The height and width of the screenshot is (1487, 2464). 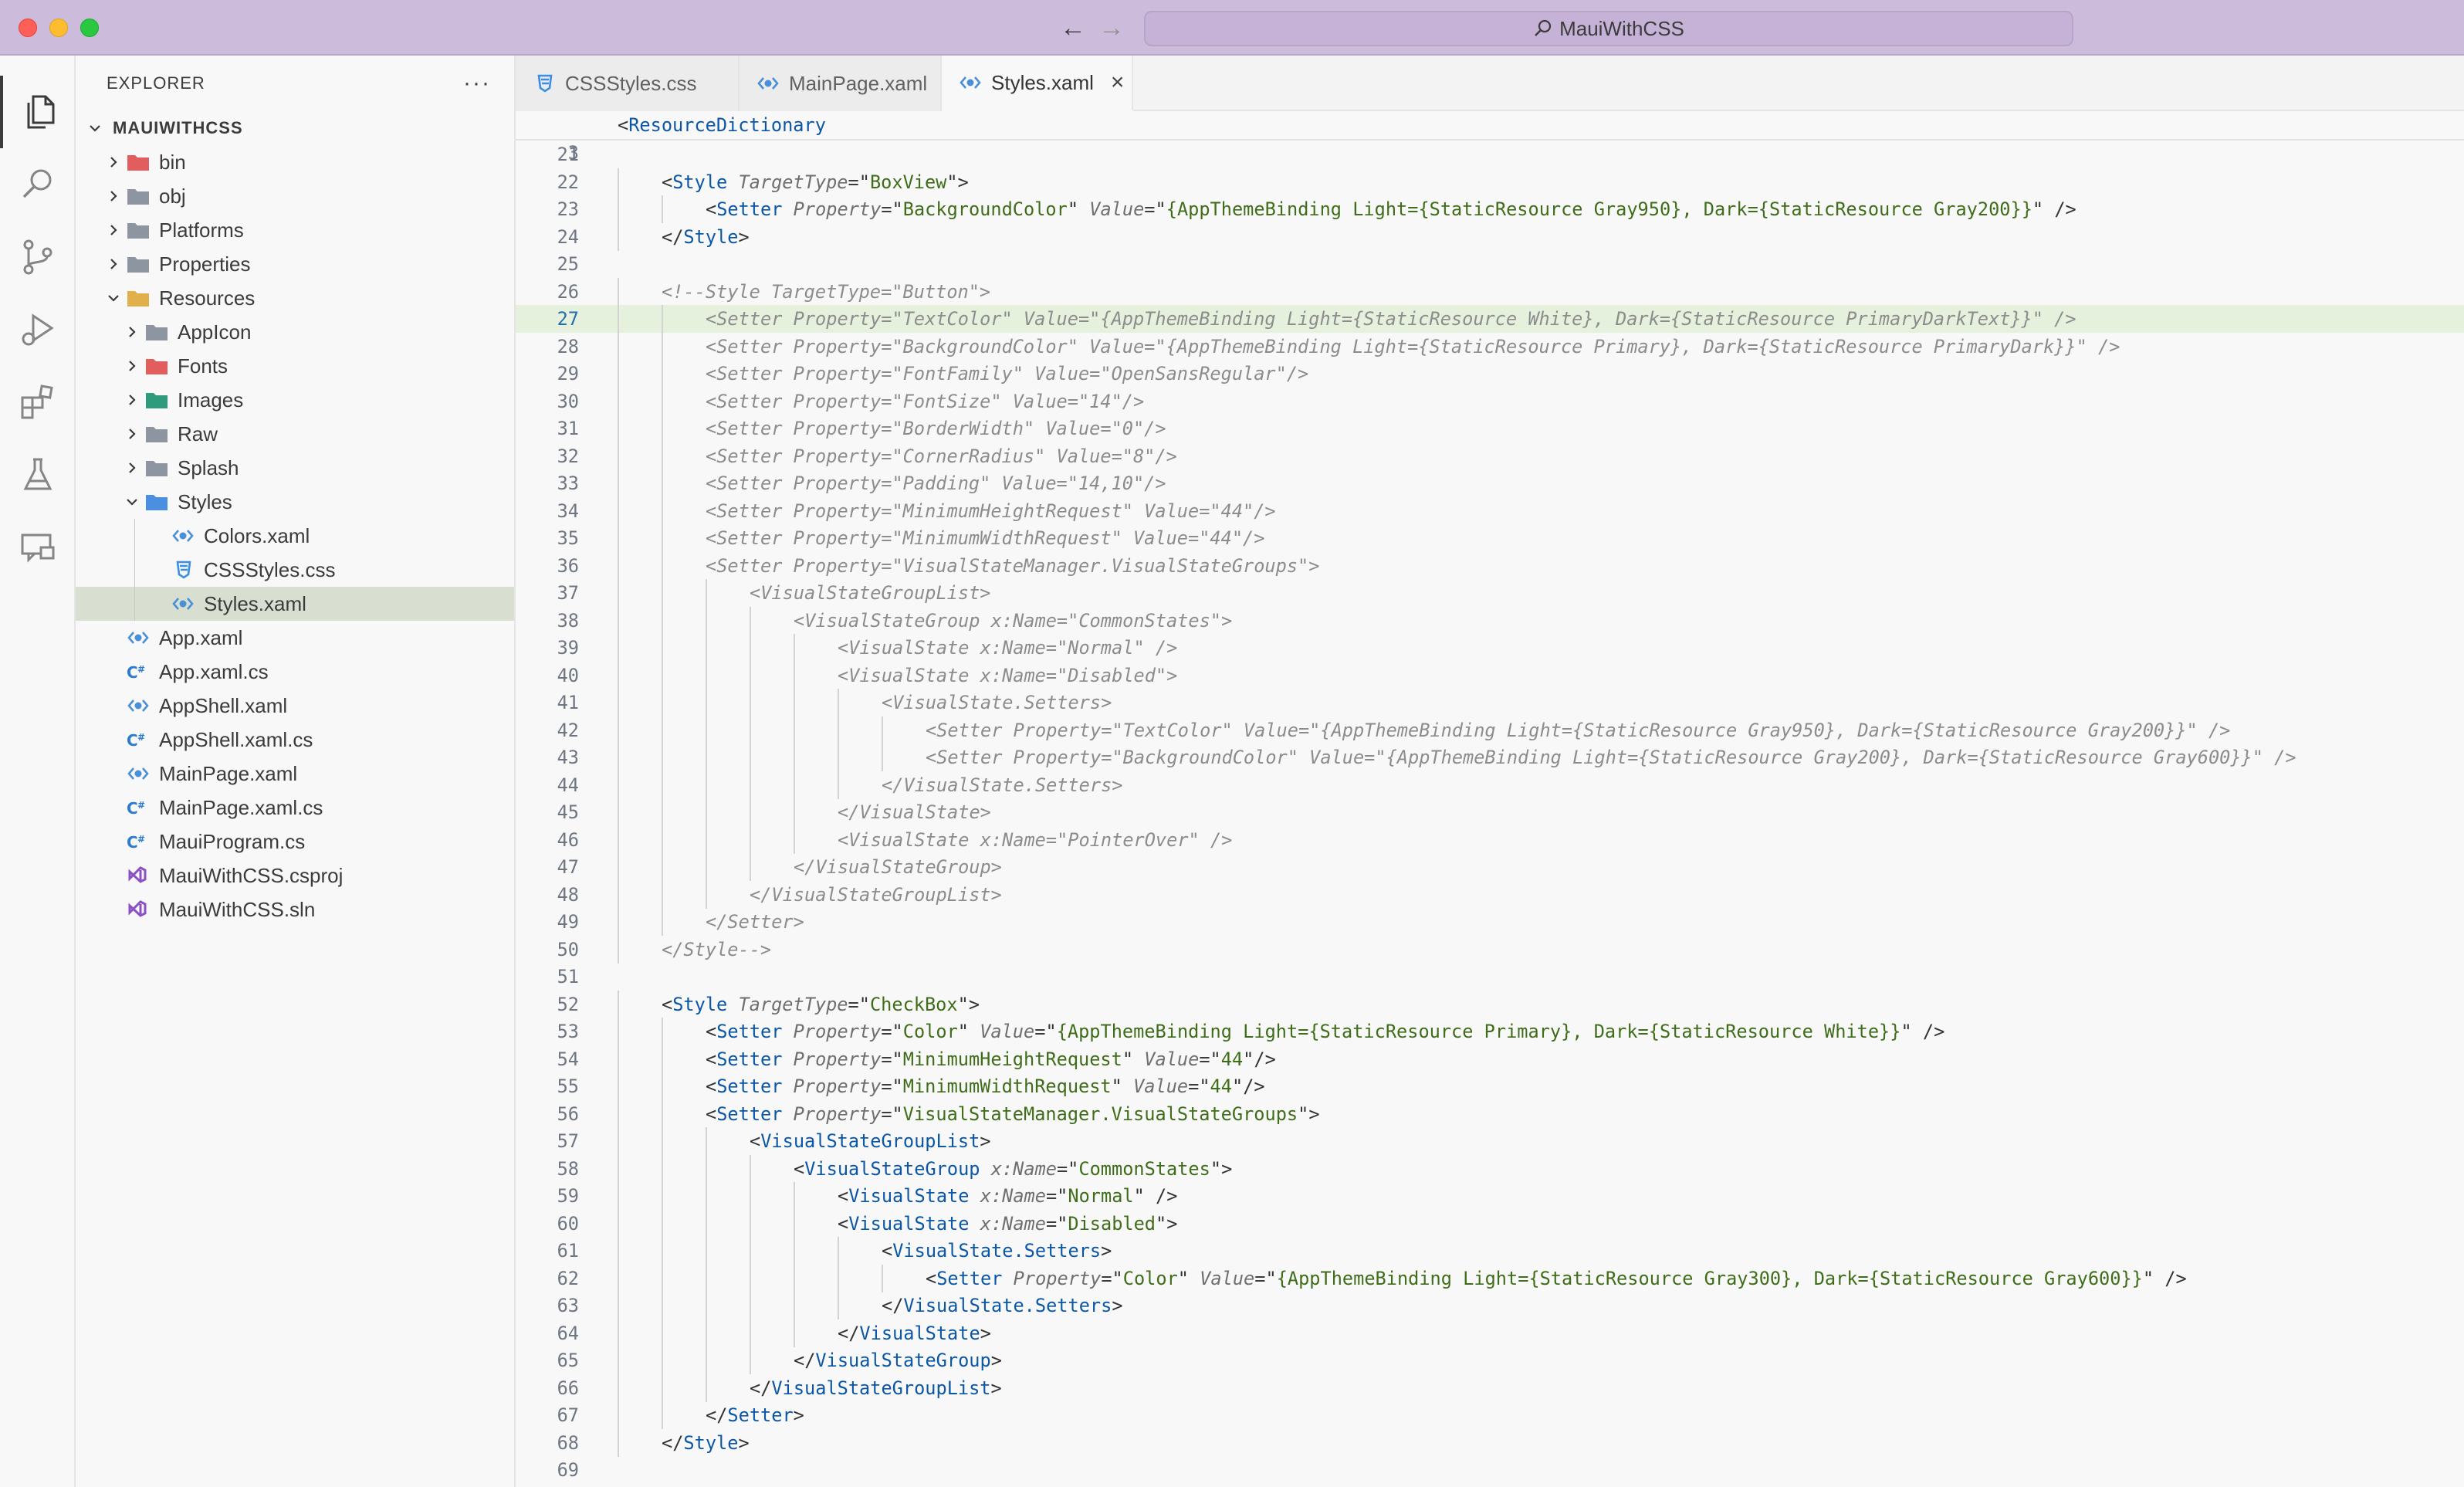 What do you see at coordinates (1490, 812) in the screenshot?
I see `code-line: 45 </VisualState>` at bounding box center [1490, 812].